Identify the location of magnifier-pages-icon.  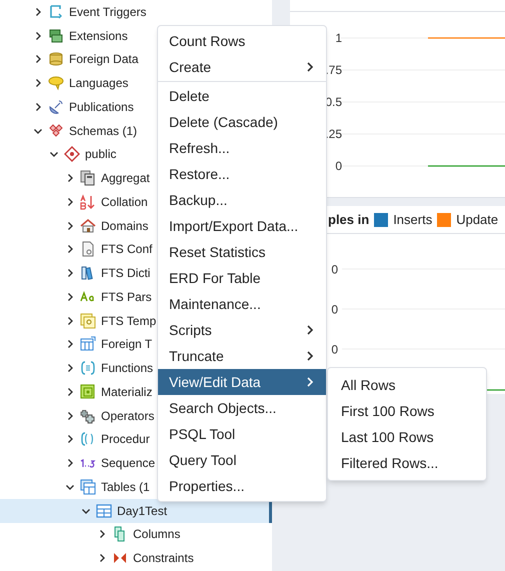
(88, 320).